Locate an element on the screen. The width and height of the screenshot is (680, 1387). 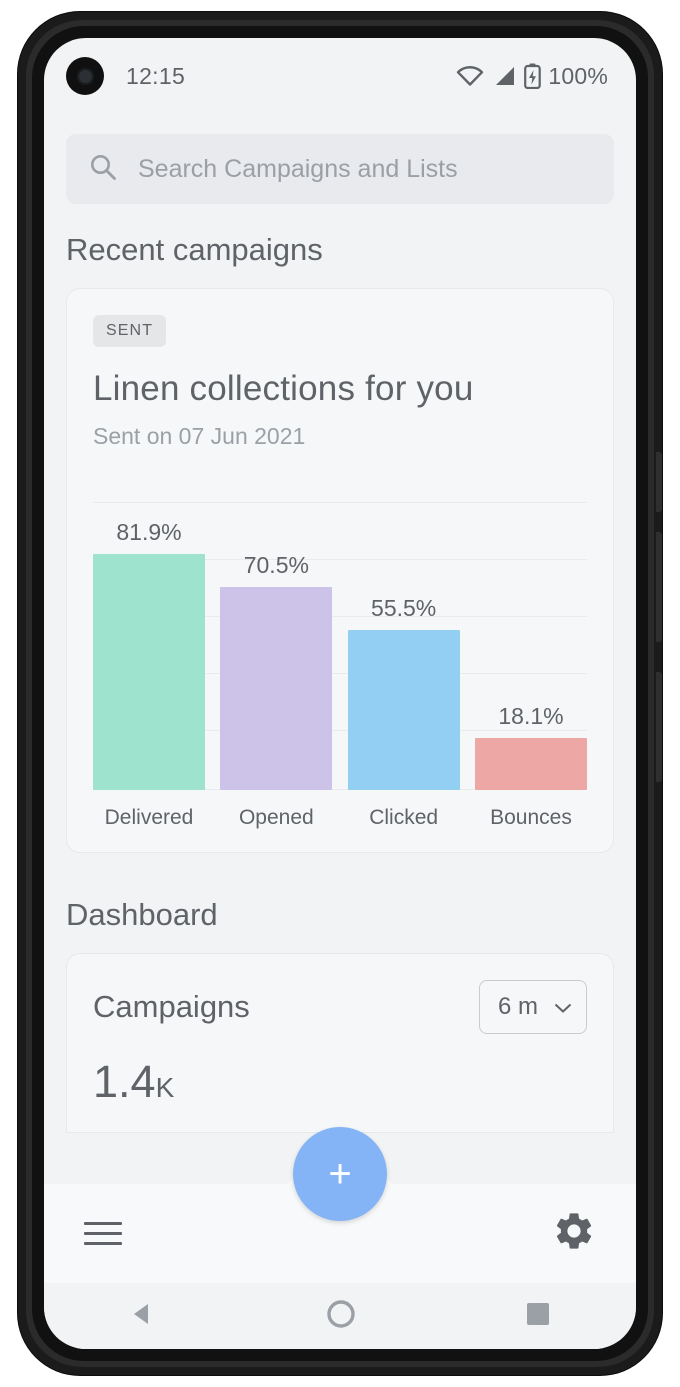
chart-bar-group: 81.9% is located at coordinates (149, 646).